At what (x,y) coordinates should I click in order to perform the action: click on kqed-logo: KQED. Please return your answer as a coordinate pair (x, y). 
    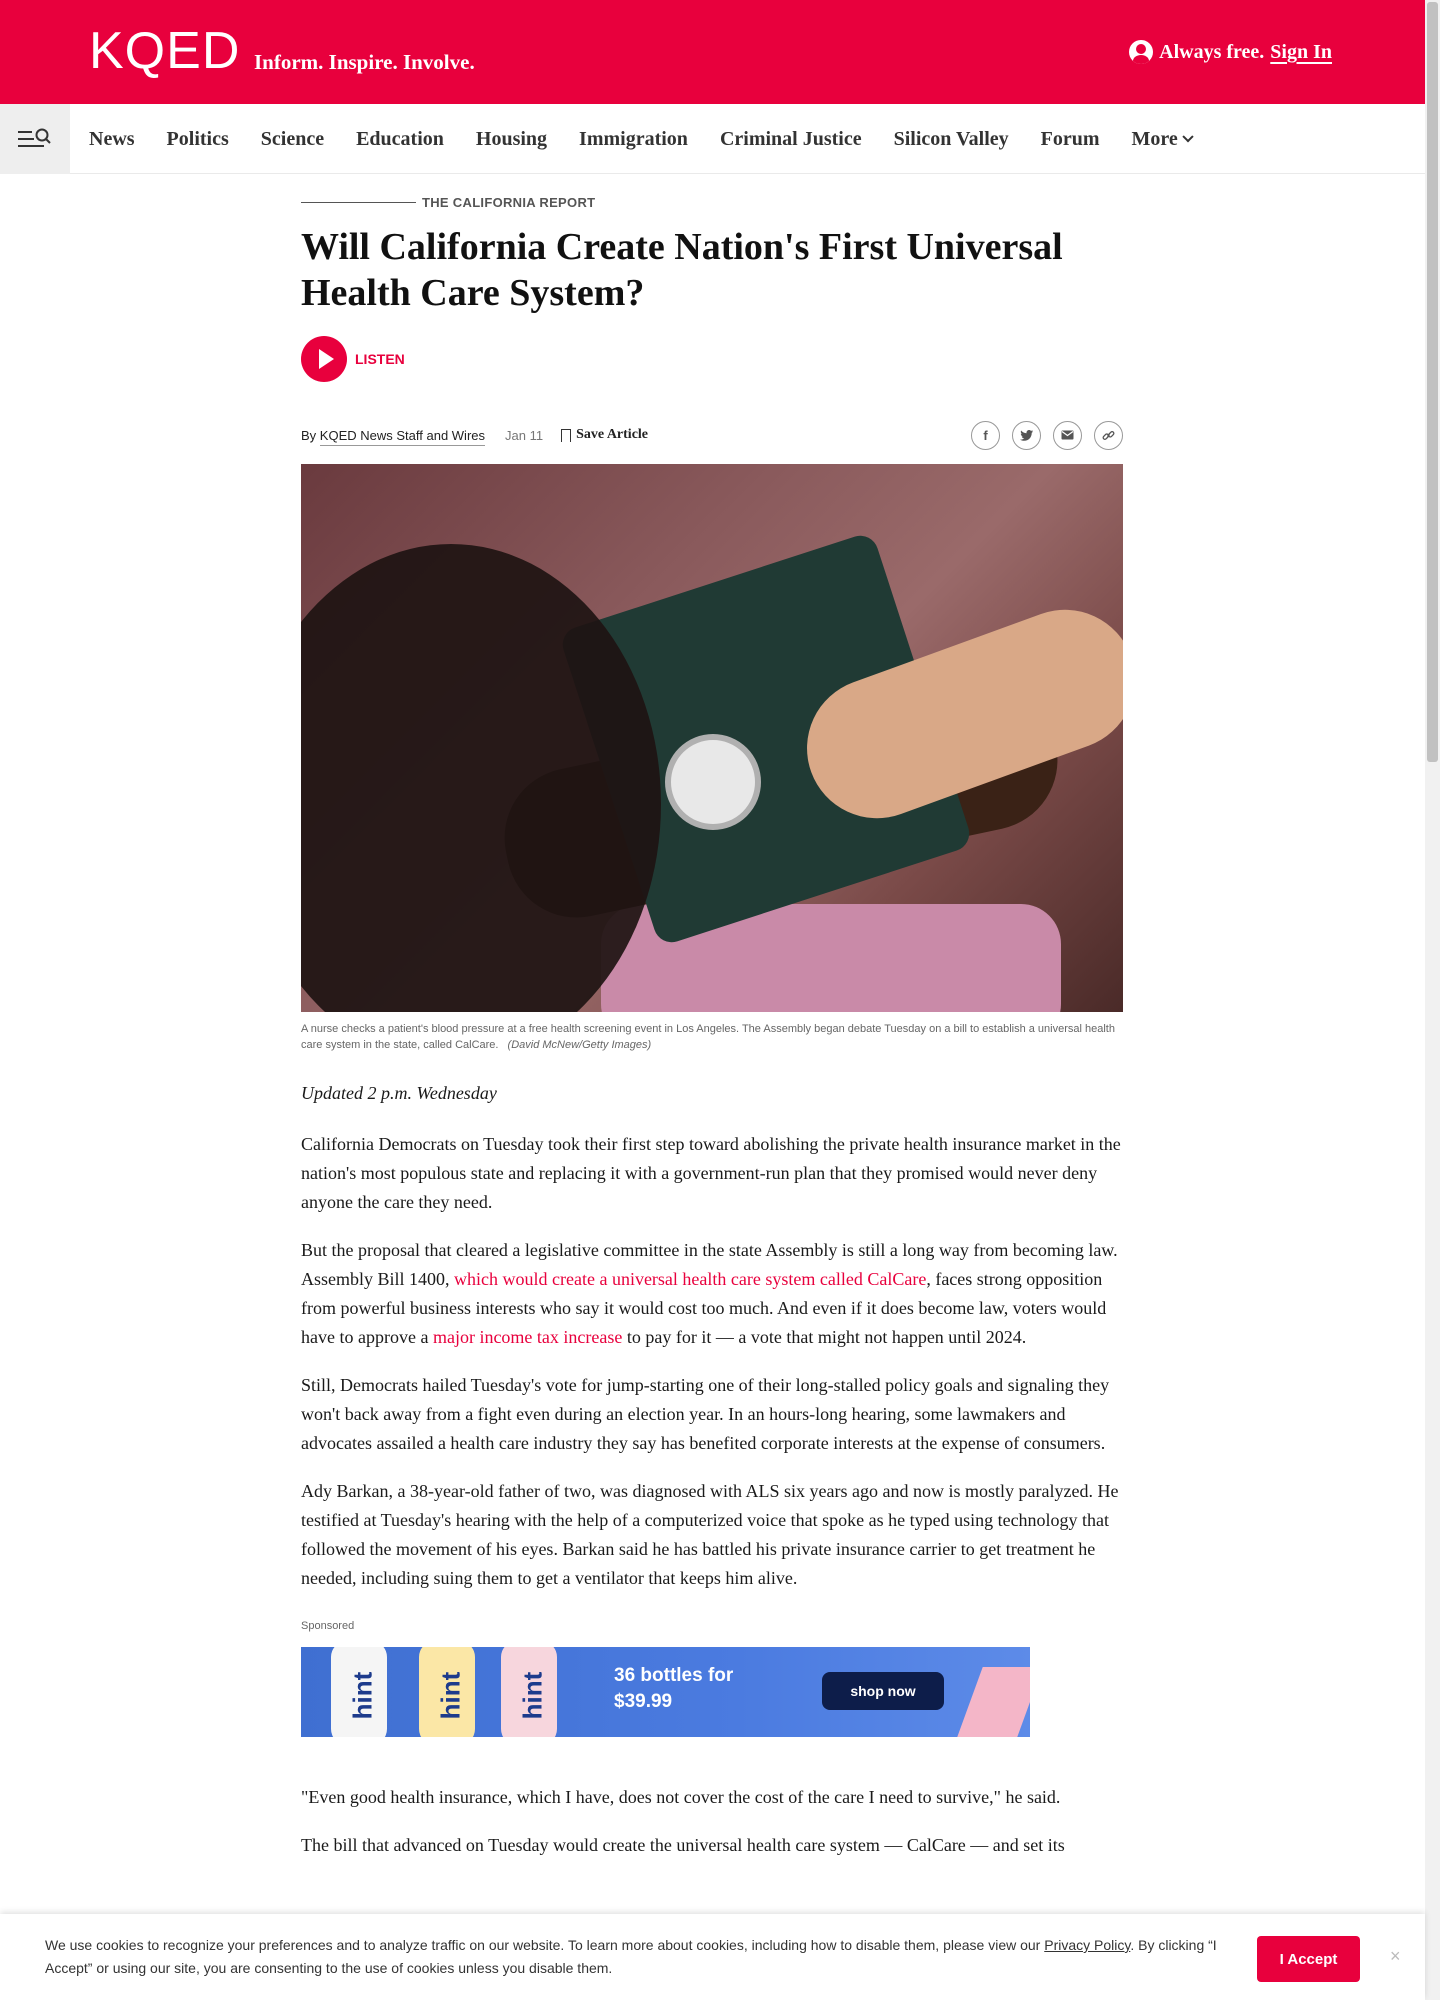
    Looking at the image, I should click on (164, 51).